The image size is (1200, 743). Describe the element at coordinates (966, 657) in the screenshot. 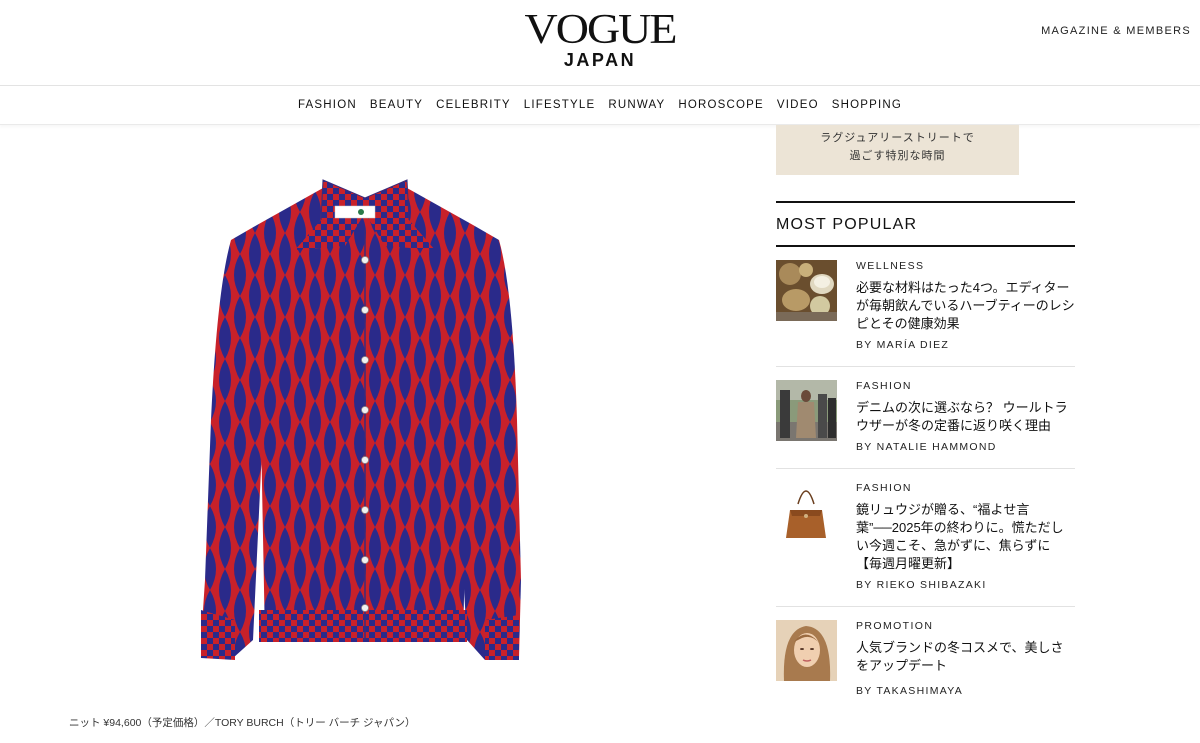

I see `item-title: 人気ブランドの冬コスメで、美しさをアップデート` at that location.